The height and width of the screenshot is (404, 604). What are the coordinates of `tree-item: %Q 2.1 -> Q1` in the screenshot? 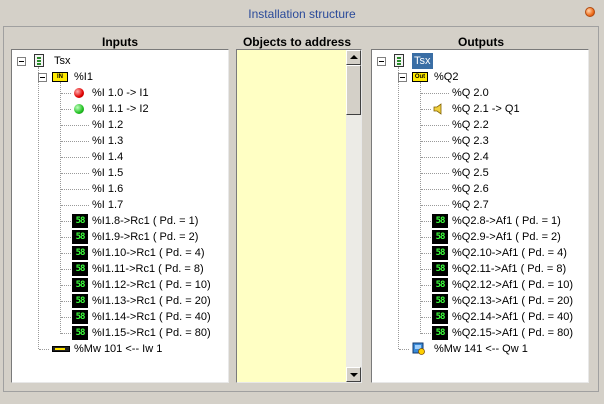 It's located at (480, 109).